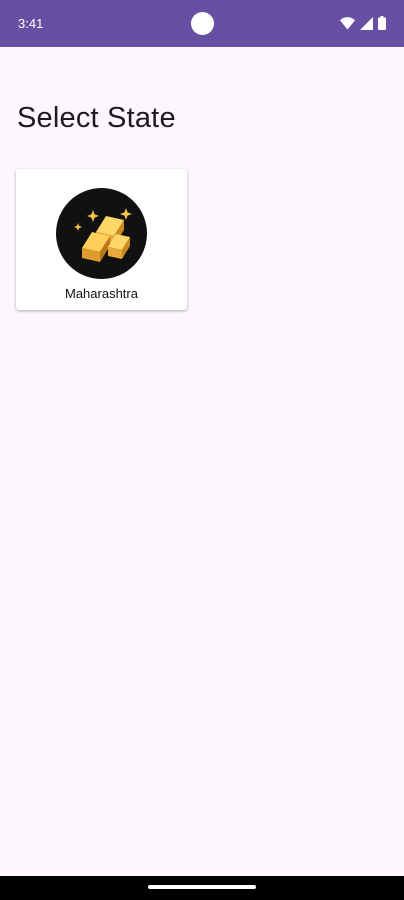 The image size is (404, 900). I want to click on battery-icon, so click(382, 23).